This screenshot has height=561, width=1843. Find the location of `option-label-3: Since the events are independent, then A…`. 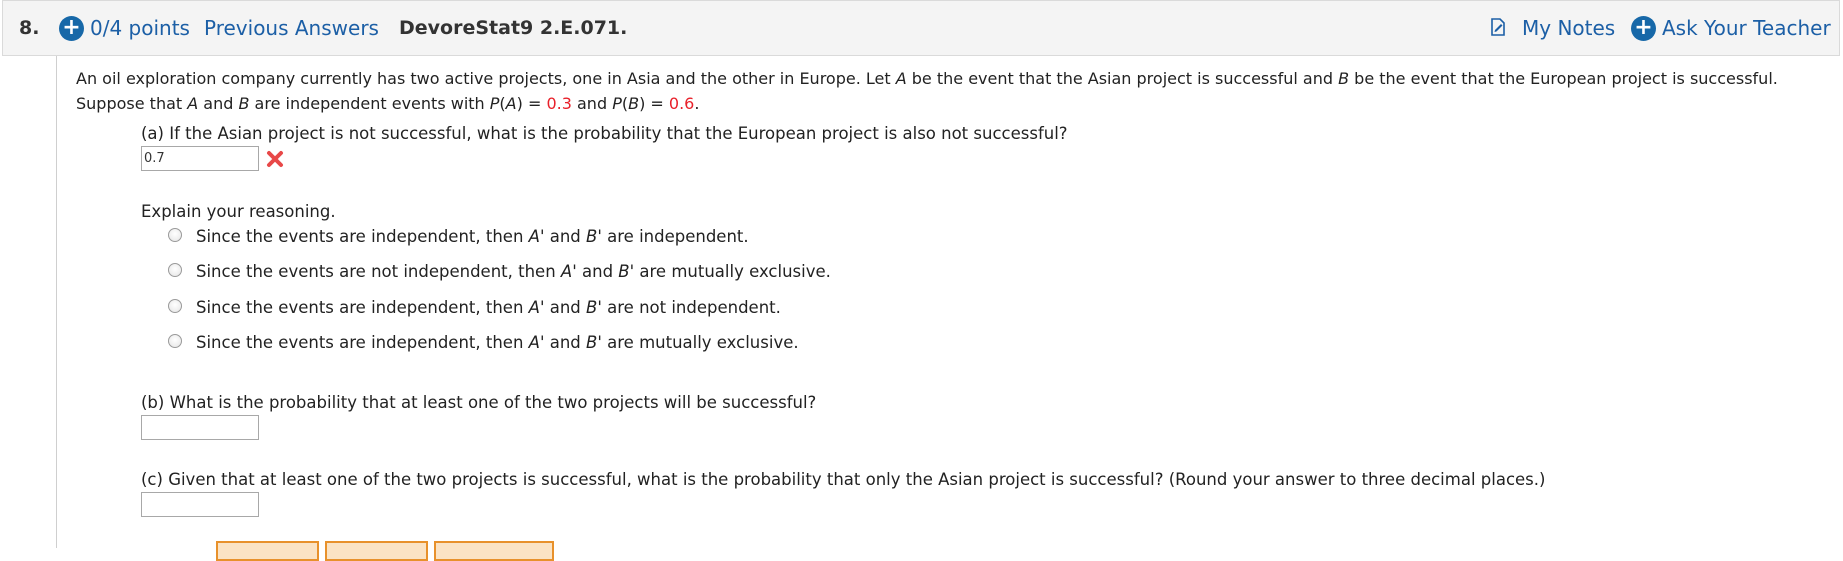

option-label-3: Since the events are independent, then A… is located at coordinates (488, 307).